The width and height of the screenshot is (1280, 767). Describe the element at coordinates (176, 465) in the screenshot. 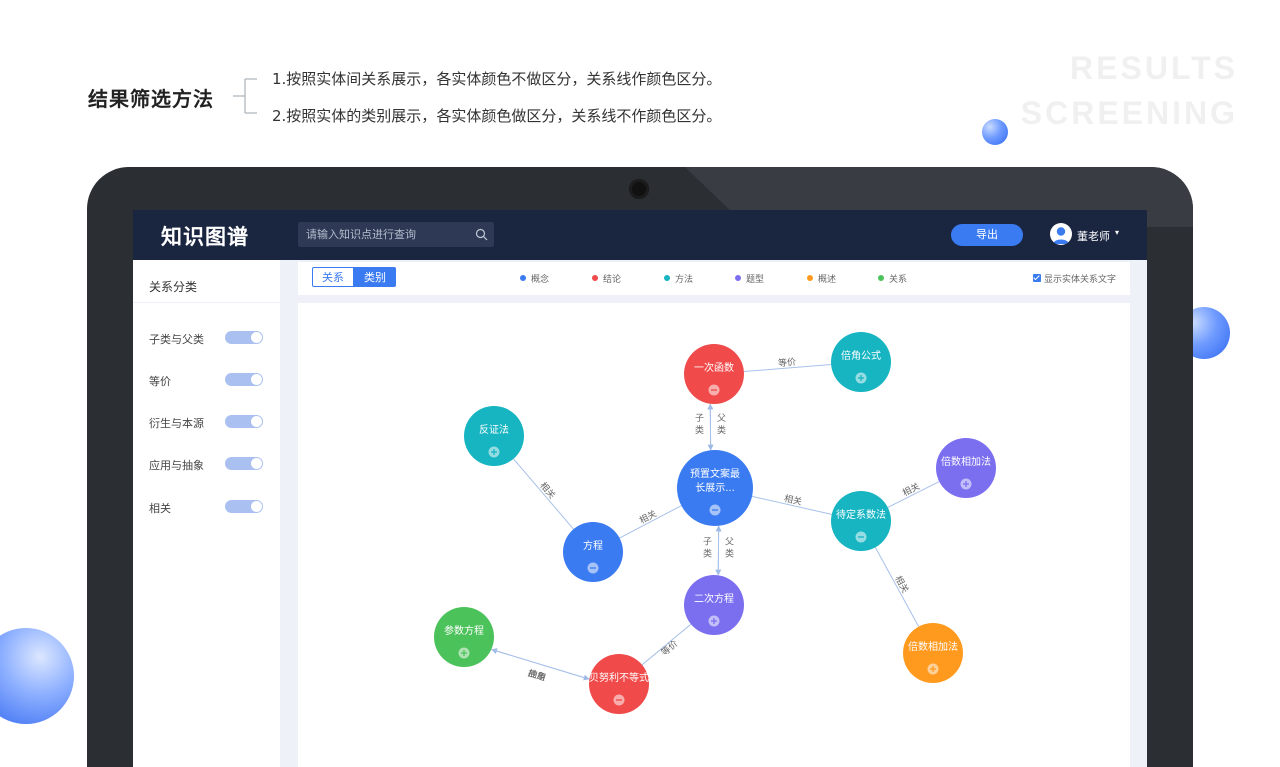

I see `filter-label: 应用与抽象` at that location.